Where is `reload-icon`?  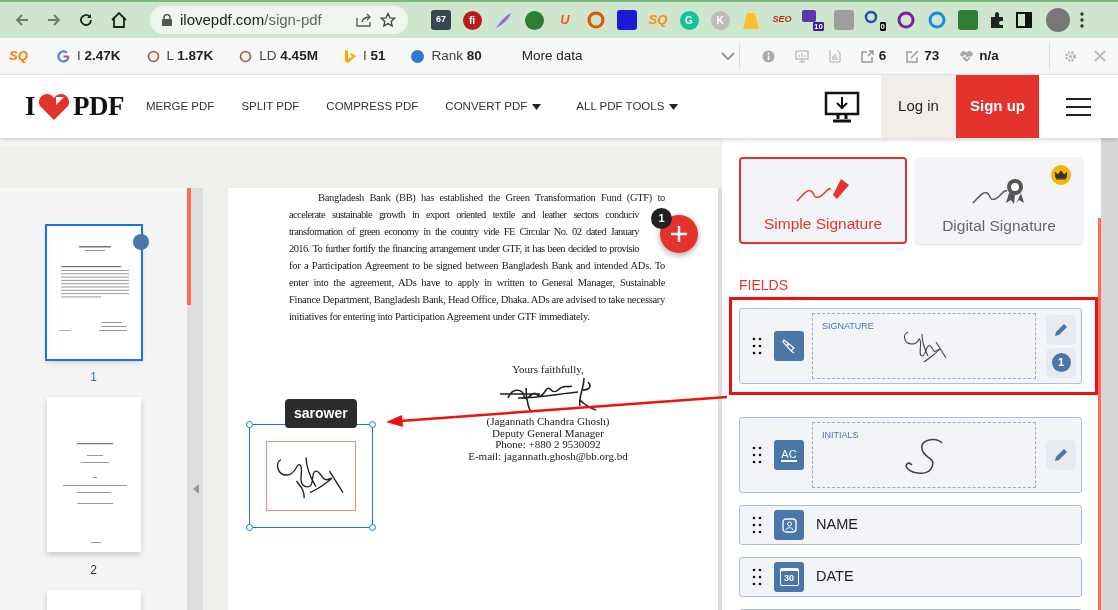
reload-icon is located at coordinates (86, 20).